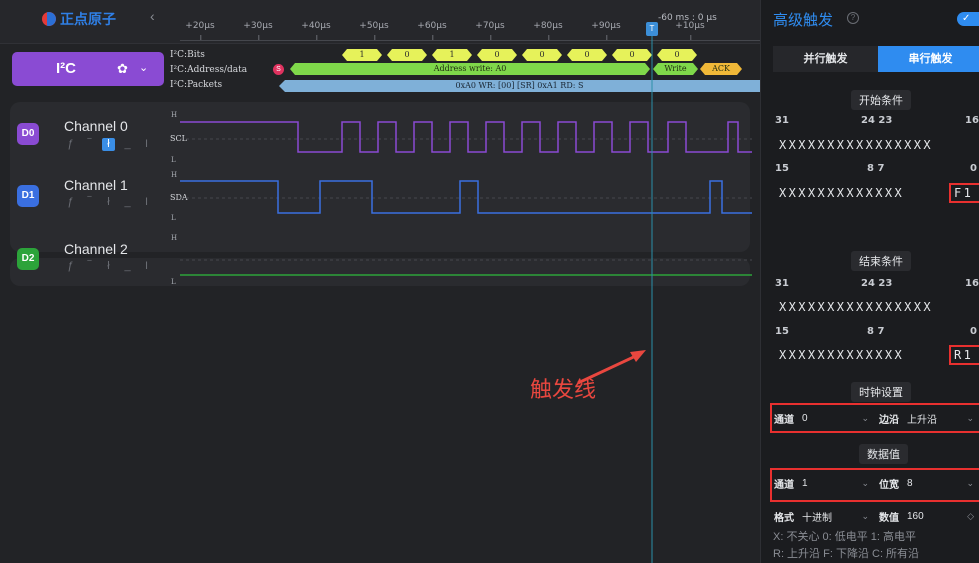 Image resolution: width=979 pixels, height=563 pixels. I want to click on field-value: 十进制, so click(817, 518).